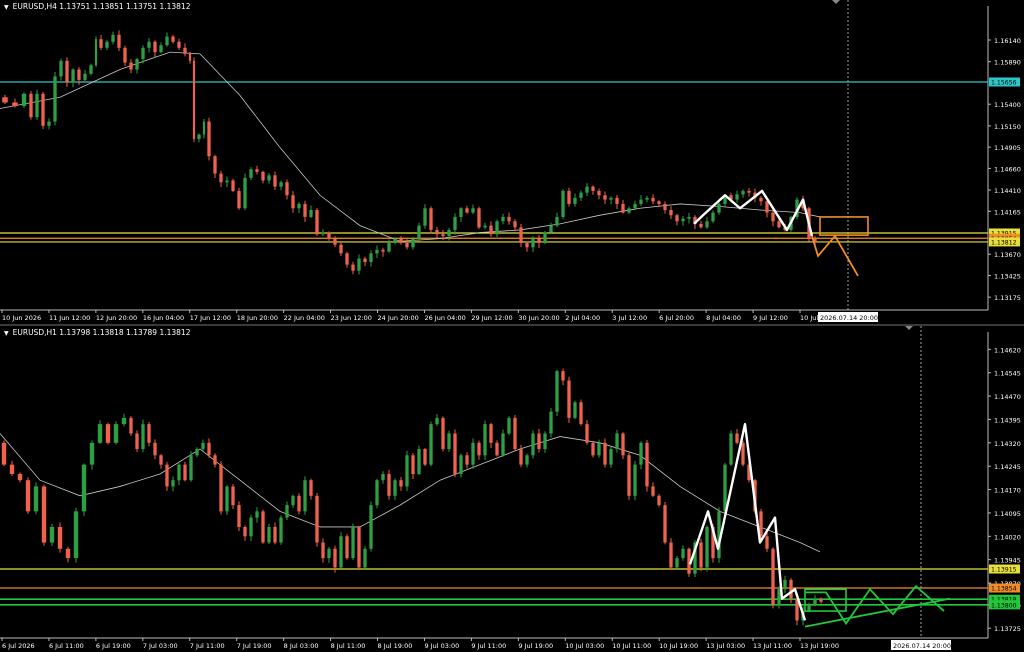 This screenshot has height=652, width=1024. I want to click on x-tick-label: 11 Jun 12:00, so click(69, 318).